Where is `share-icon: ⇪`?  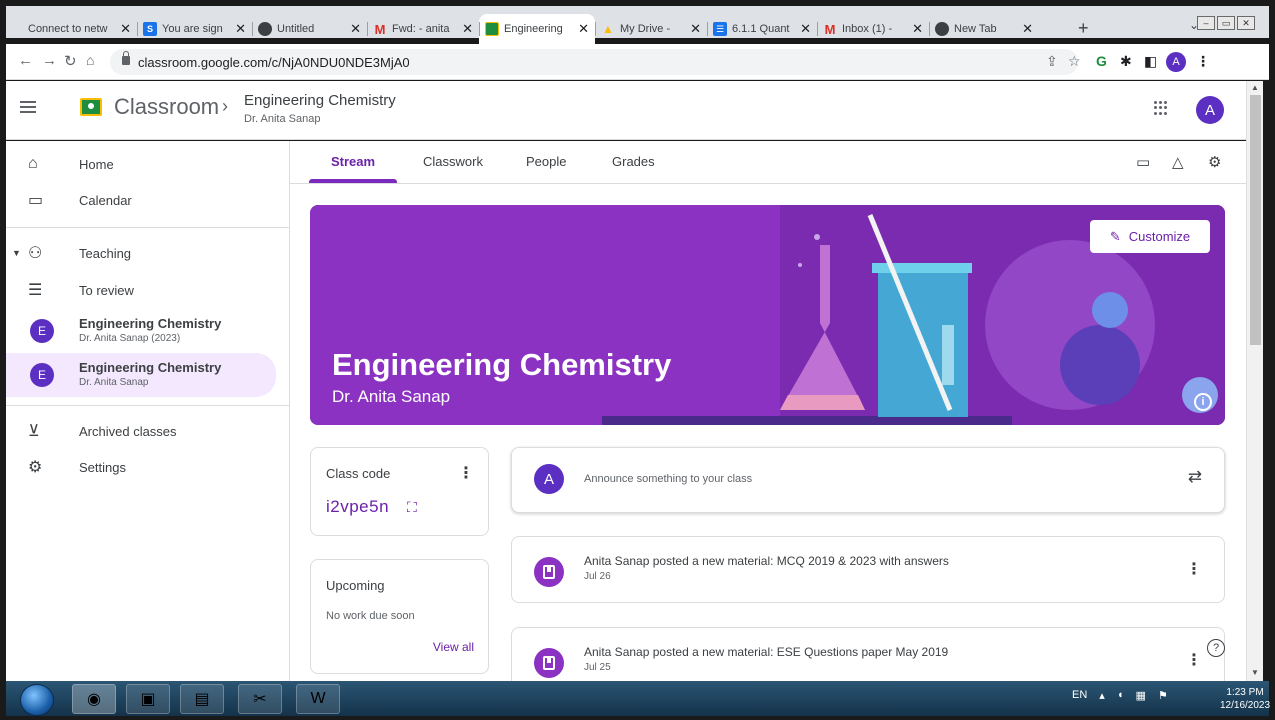
share-icon: ⇪ is located at coordinates (1052, 61).